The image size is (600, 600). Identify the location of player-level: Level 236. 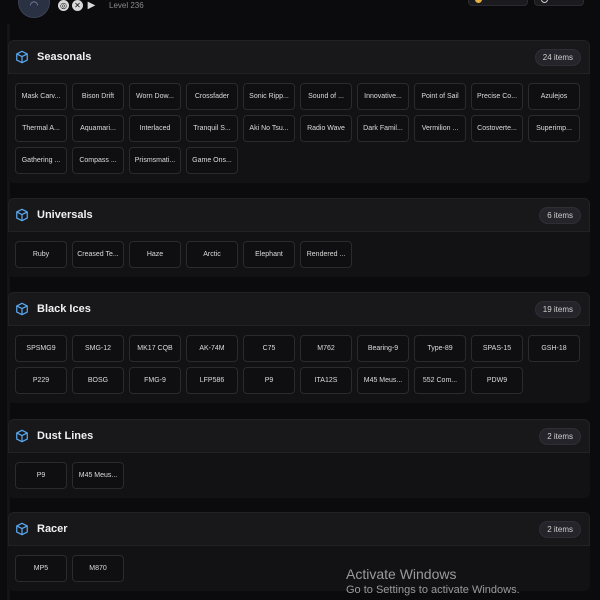
(126, 5).